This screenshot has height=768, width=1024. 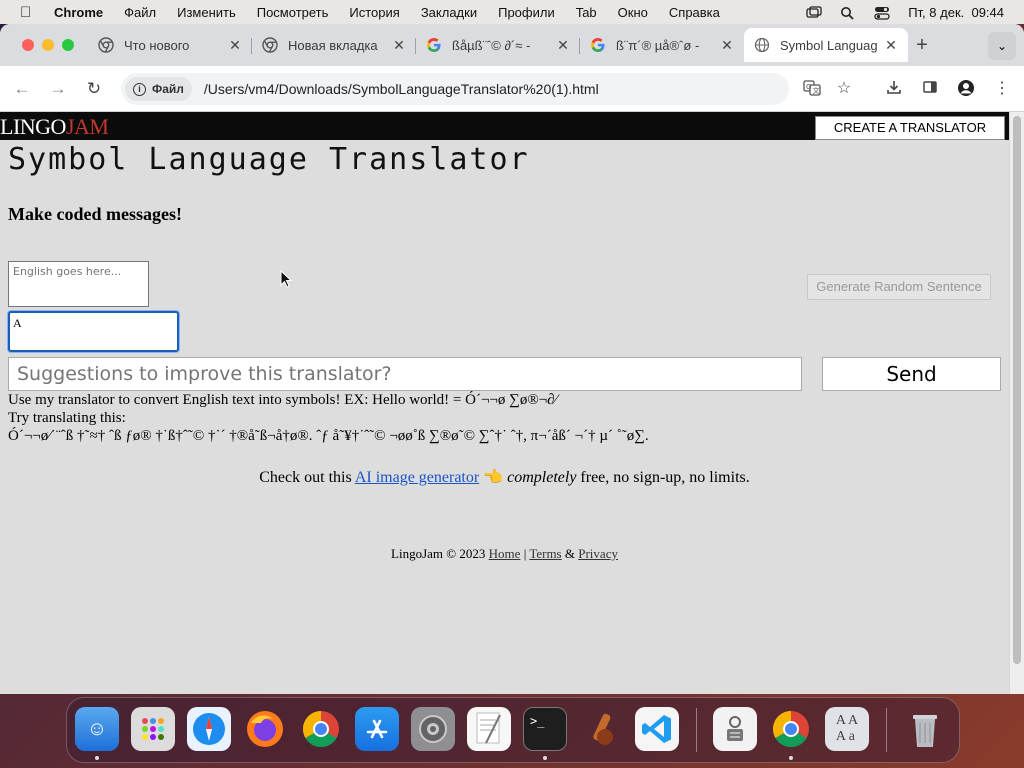 What do you see at coordinates (882, 13) in the screenshot?
I see `control-center-icon` at bounding box center [882, 13].